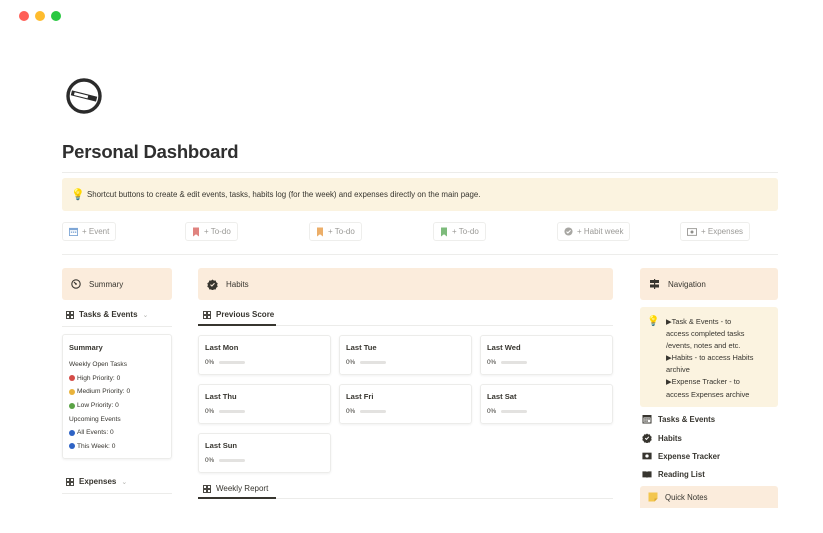  I want to click on summary-row-label: Upcoming Events, so click(95, 419).